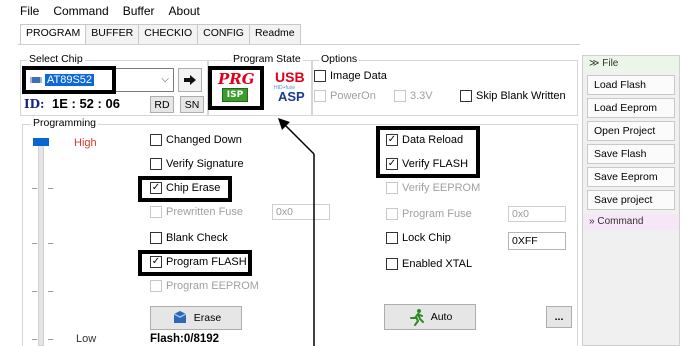 Image resolution: width=686 pixels, height=346 pixels. What do you see at coordinates (416, 317) in the screenshot?
I see `running-man-icon` at bounding box center [416, 317].